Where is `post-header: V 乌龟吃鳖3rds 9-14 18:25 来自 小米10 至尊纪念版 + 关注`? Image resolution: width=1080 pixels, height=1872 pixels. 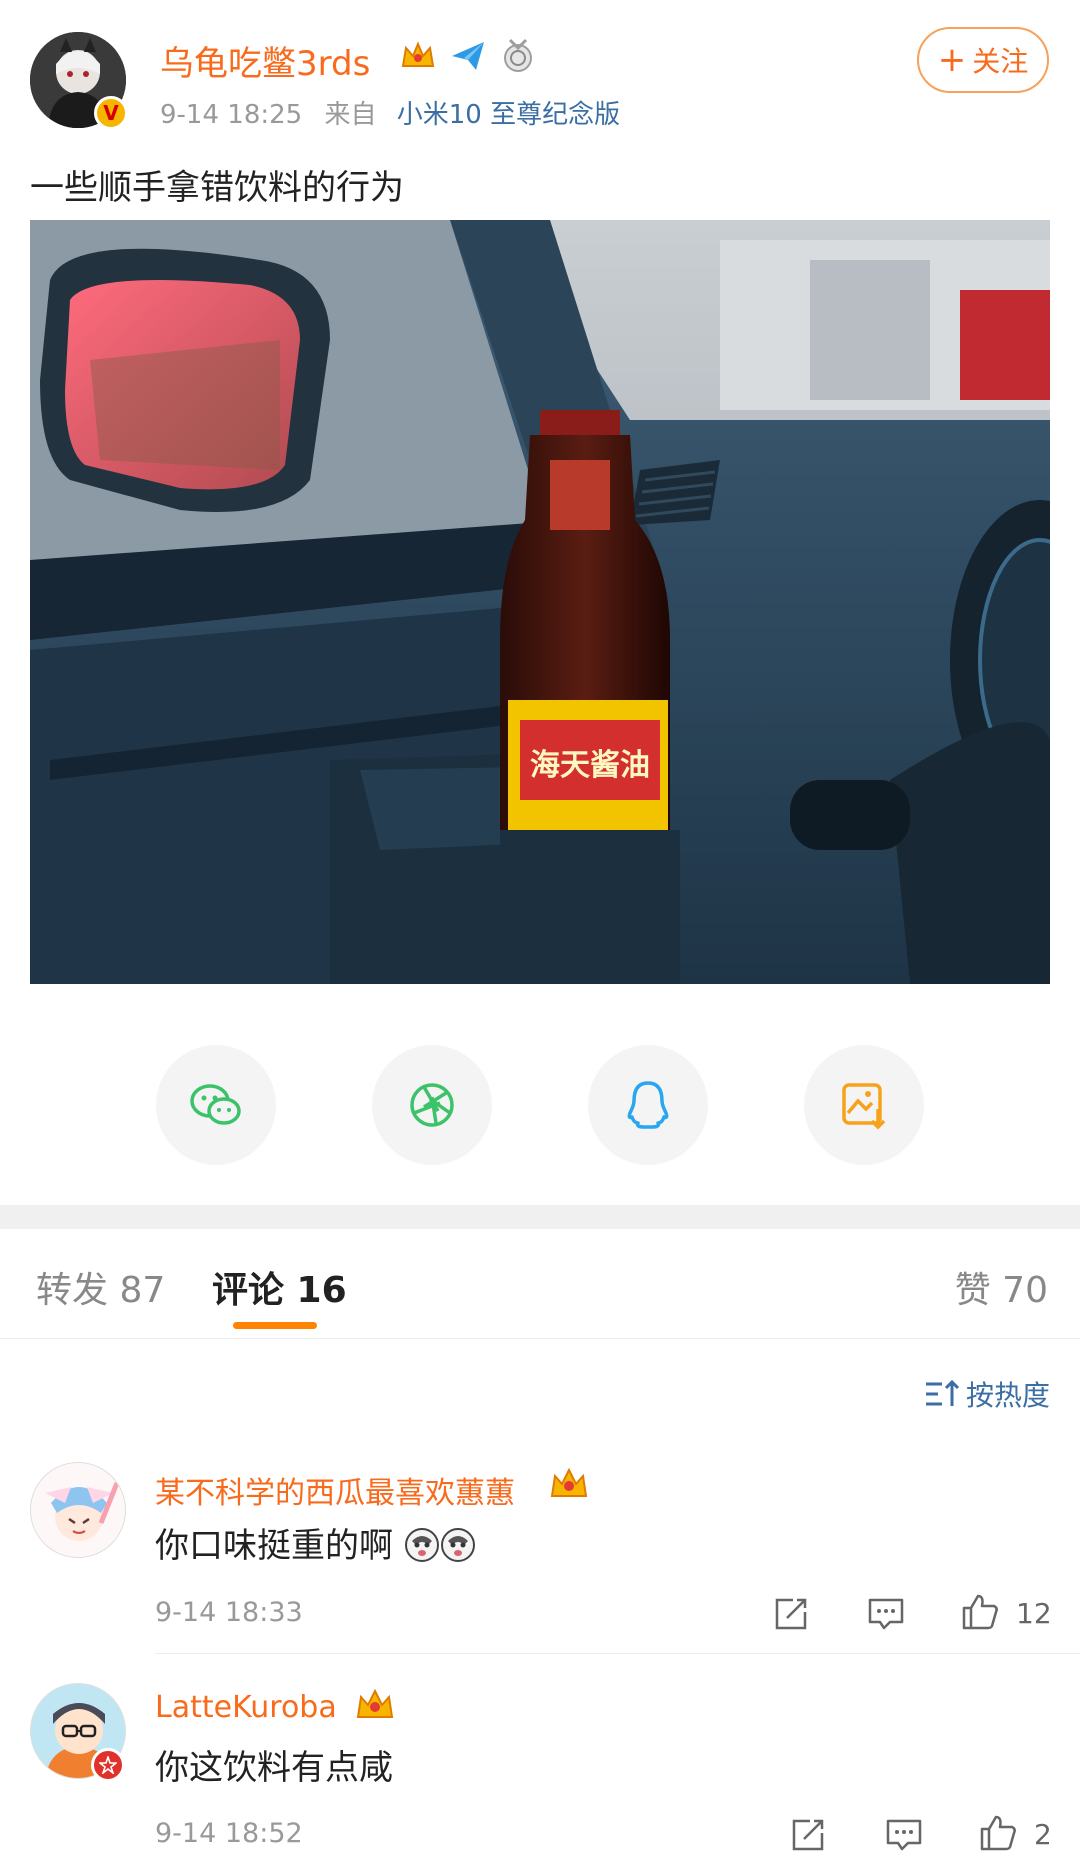
post-header: V 乌龟吃鳖3rds 9-14 18:25 来自 小米10 至尊纪念版 + 关注 is located at coordinates (540, 75).